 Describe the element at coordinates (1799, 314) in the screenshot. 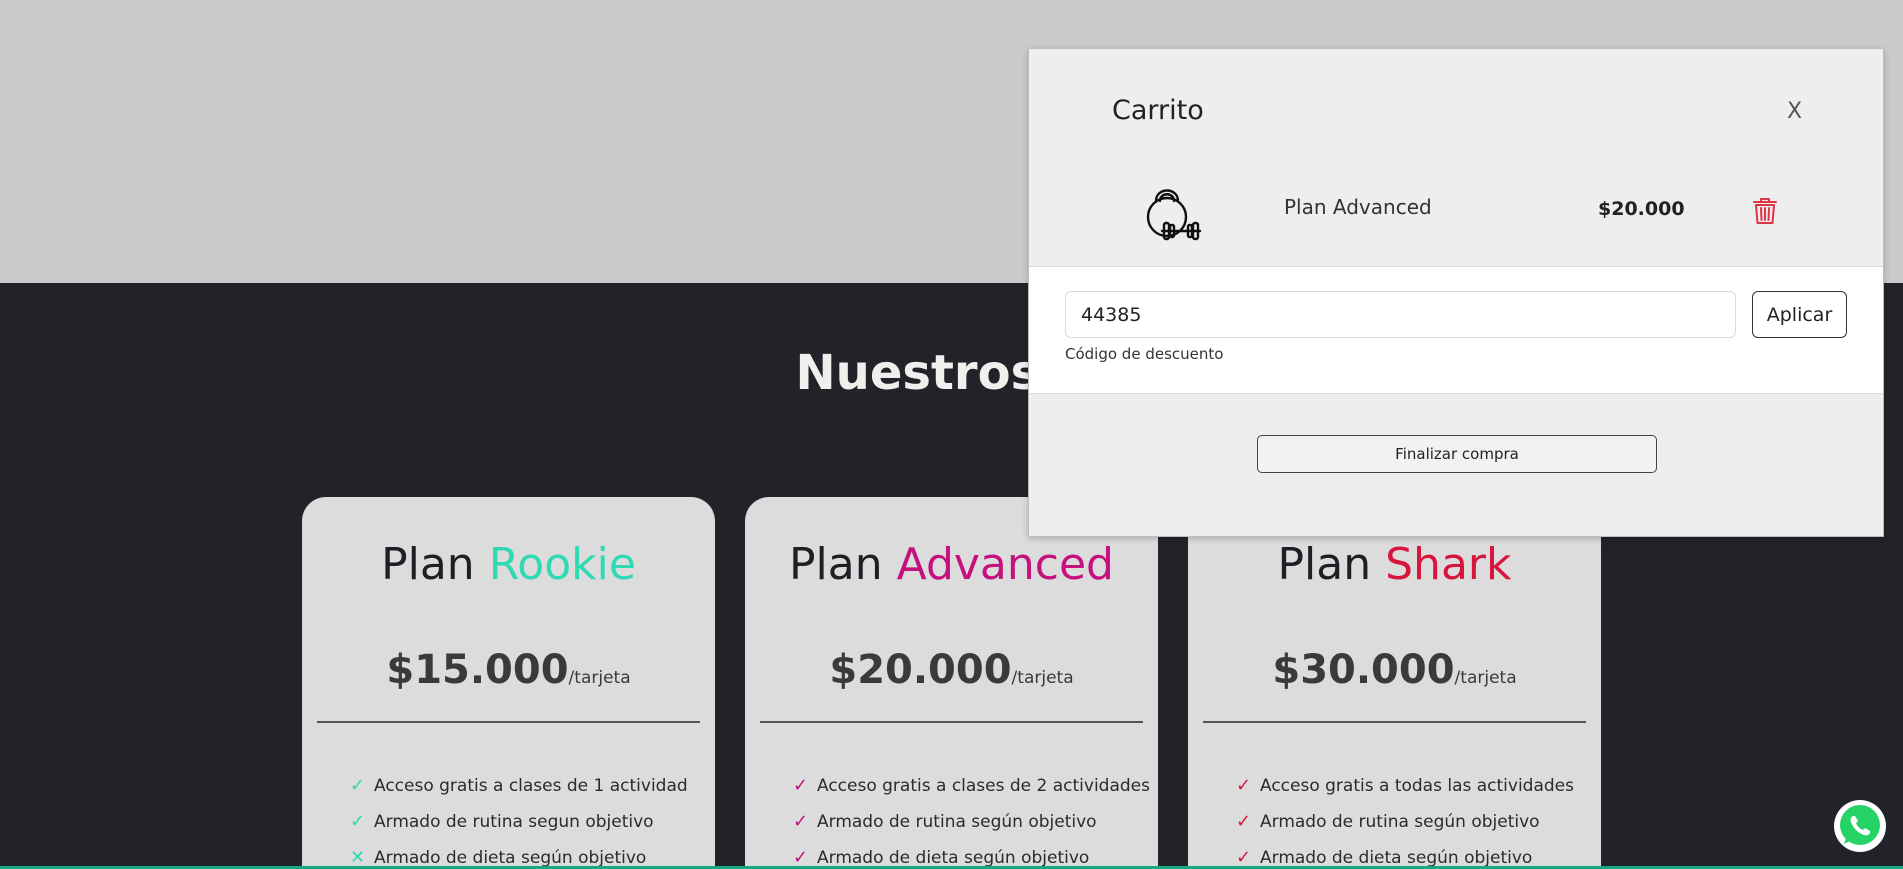

I see `apply-button: Aplicar` at that location.